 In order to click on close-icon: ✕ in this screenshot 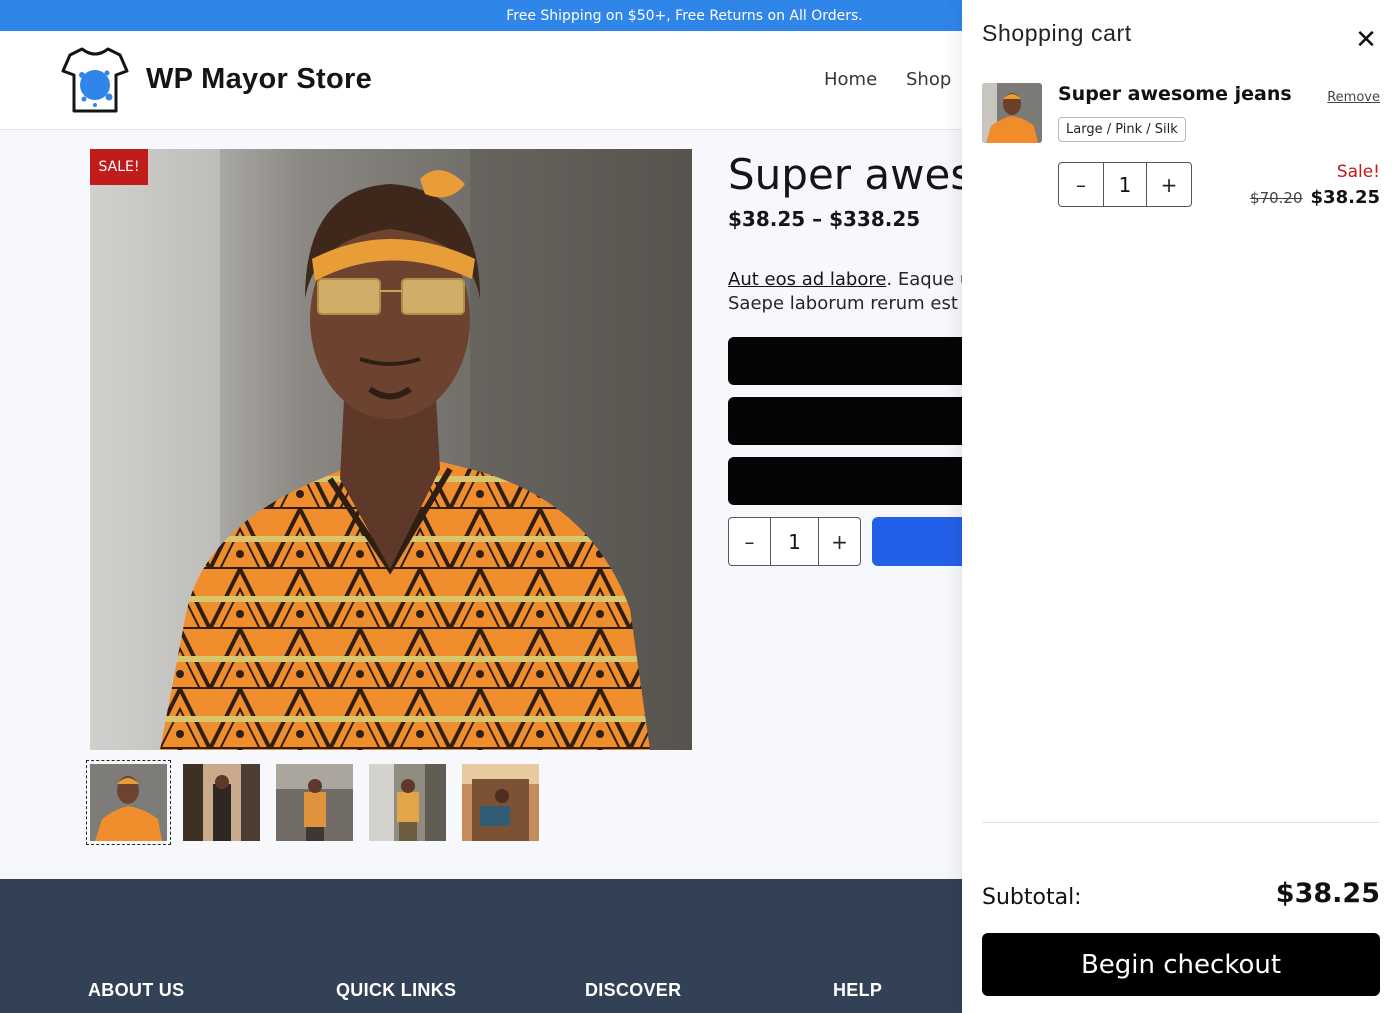, I will do `click(1366, 40)`.